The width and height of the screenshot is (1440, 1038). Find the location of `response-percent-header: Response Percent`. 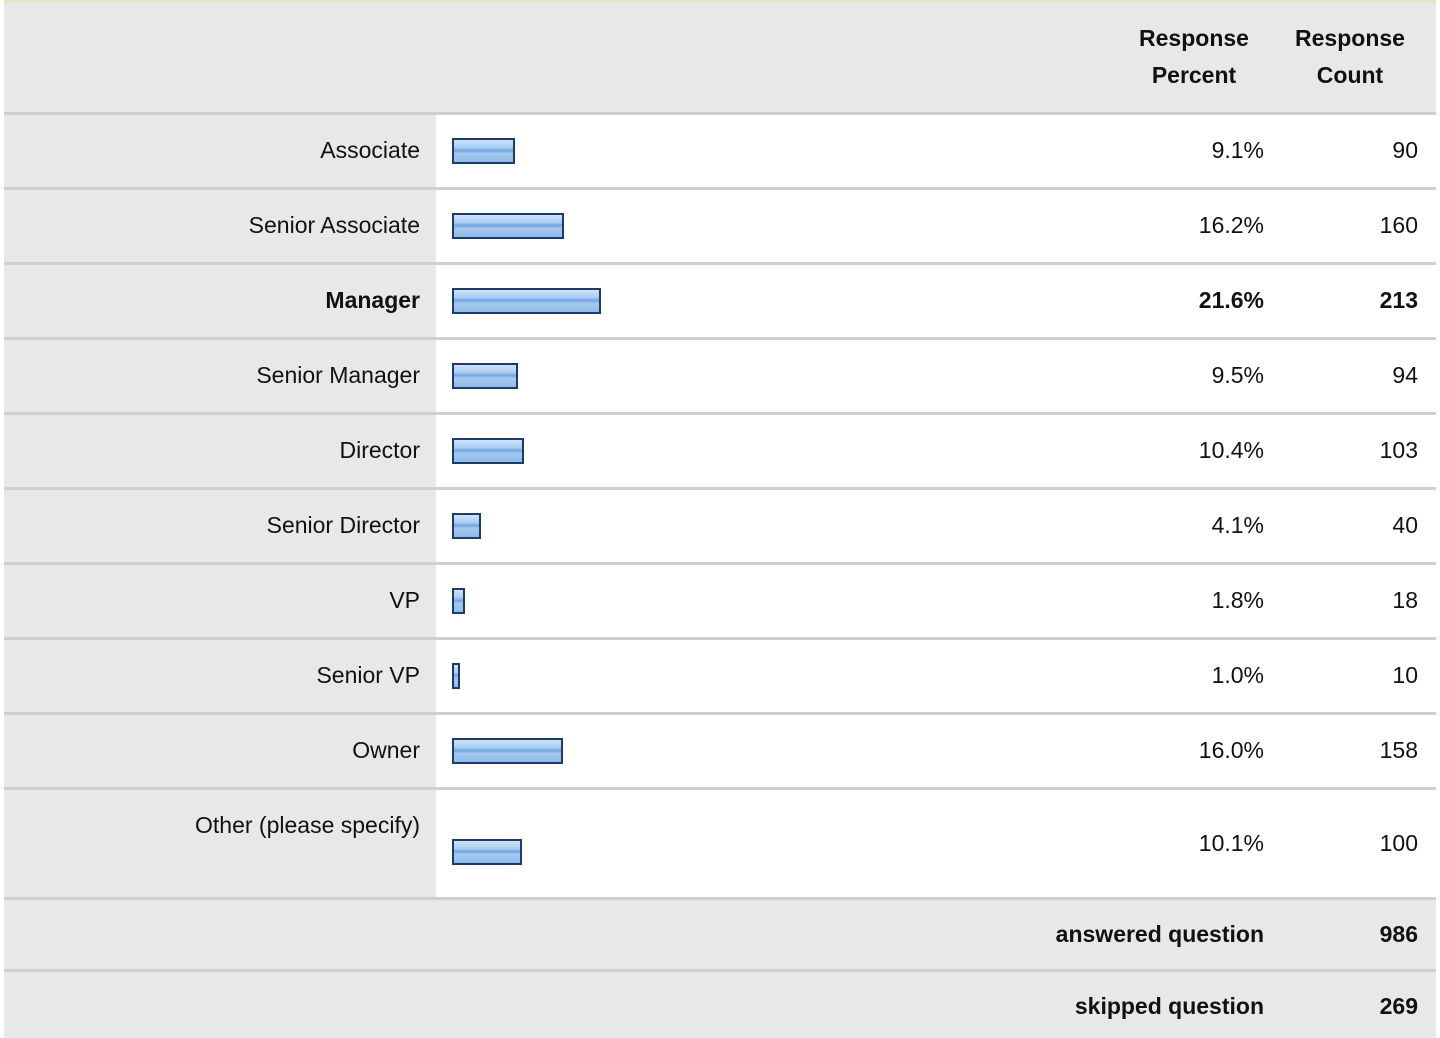

response-percent-header: Response Percent is located at coordinates (1194, 58).